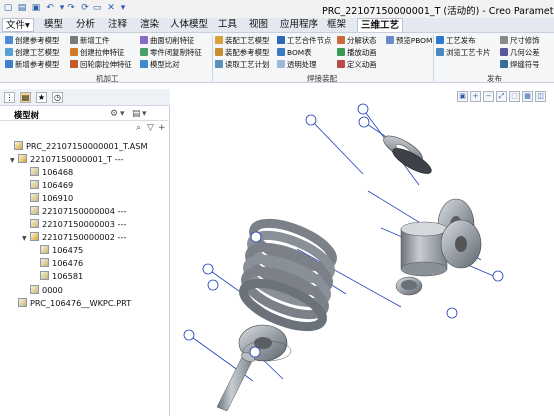 The height and width of the screenshot is (416, 554). Describe the element at coordinates (97, 52) in the screenshot. I see `create-extrude-feature-button: 创建拉伸特征` at that location.